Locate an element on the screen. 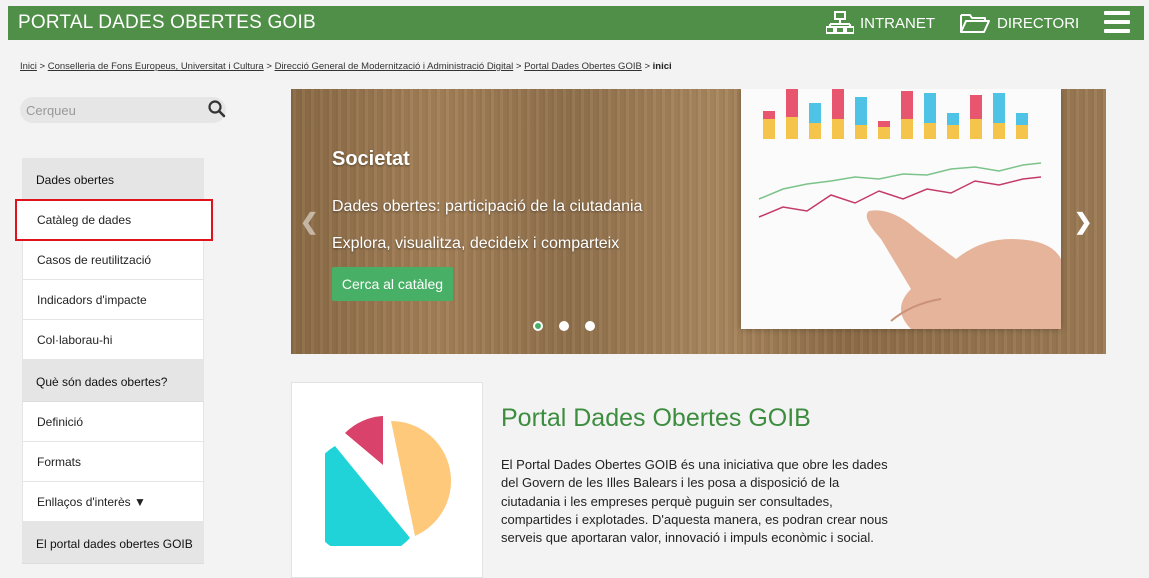  sidebar-heading: Dades obertes is located at coordinates (113, 179).